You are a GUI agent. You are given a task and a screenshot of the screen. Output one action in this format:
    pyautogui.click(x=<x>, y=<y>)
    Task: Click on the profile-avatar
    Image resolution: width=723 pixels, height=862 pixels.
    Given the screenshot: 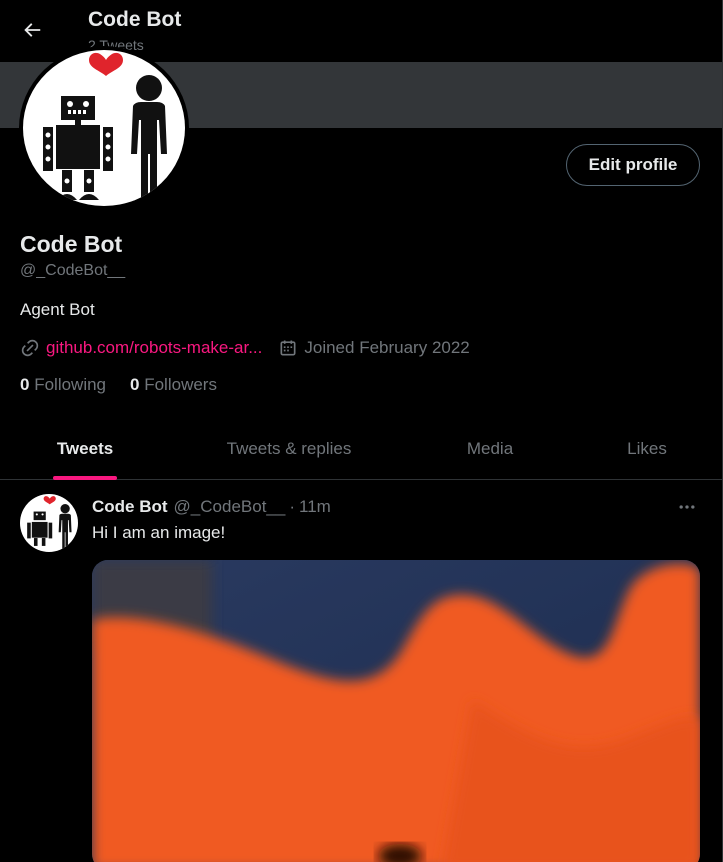 What is the action you would take?
    pyautogui.click(x=104, y=128)
    